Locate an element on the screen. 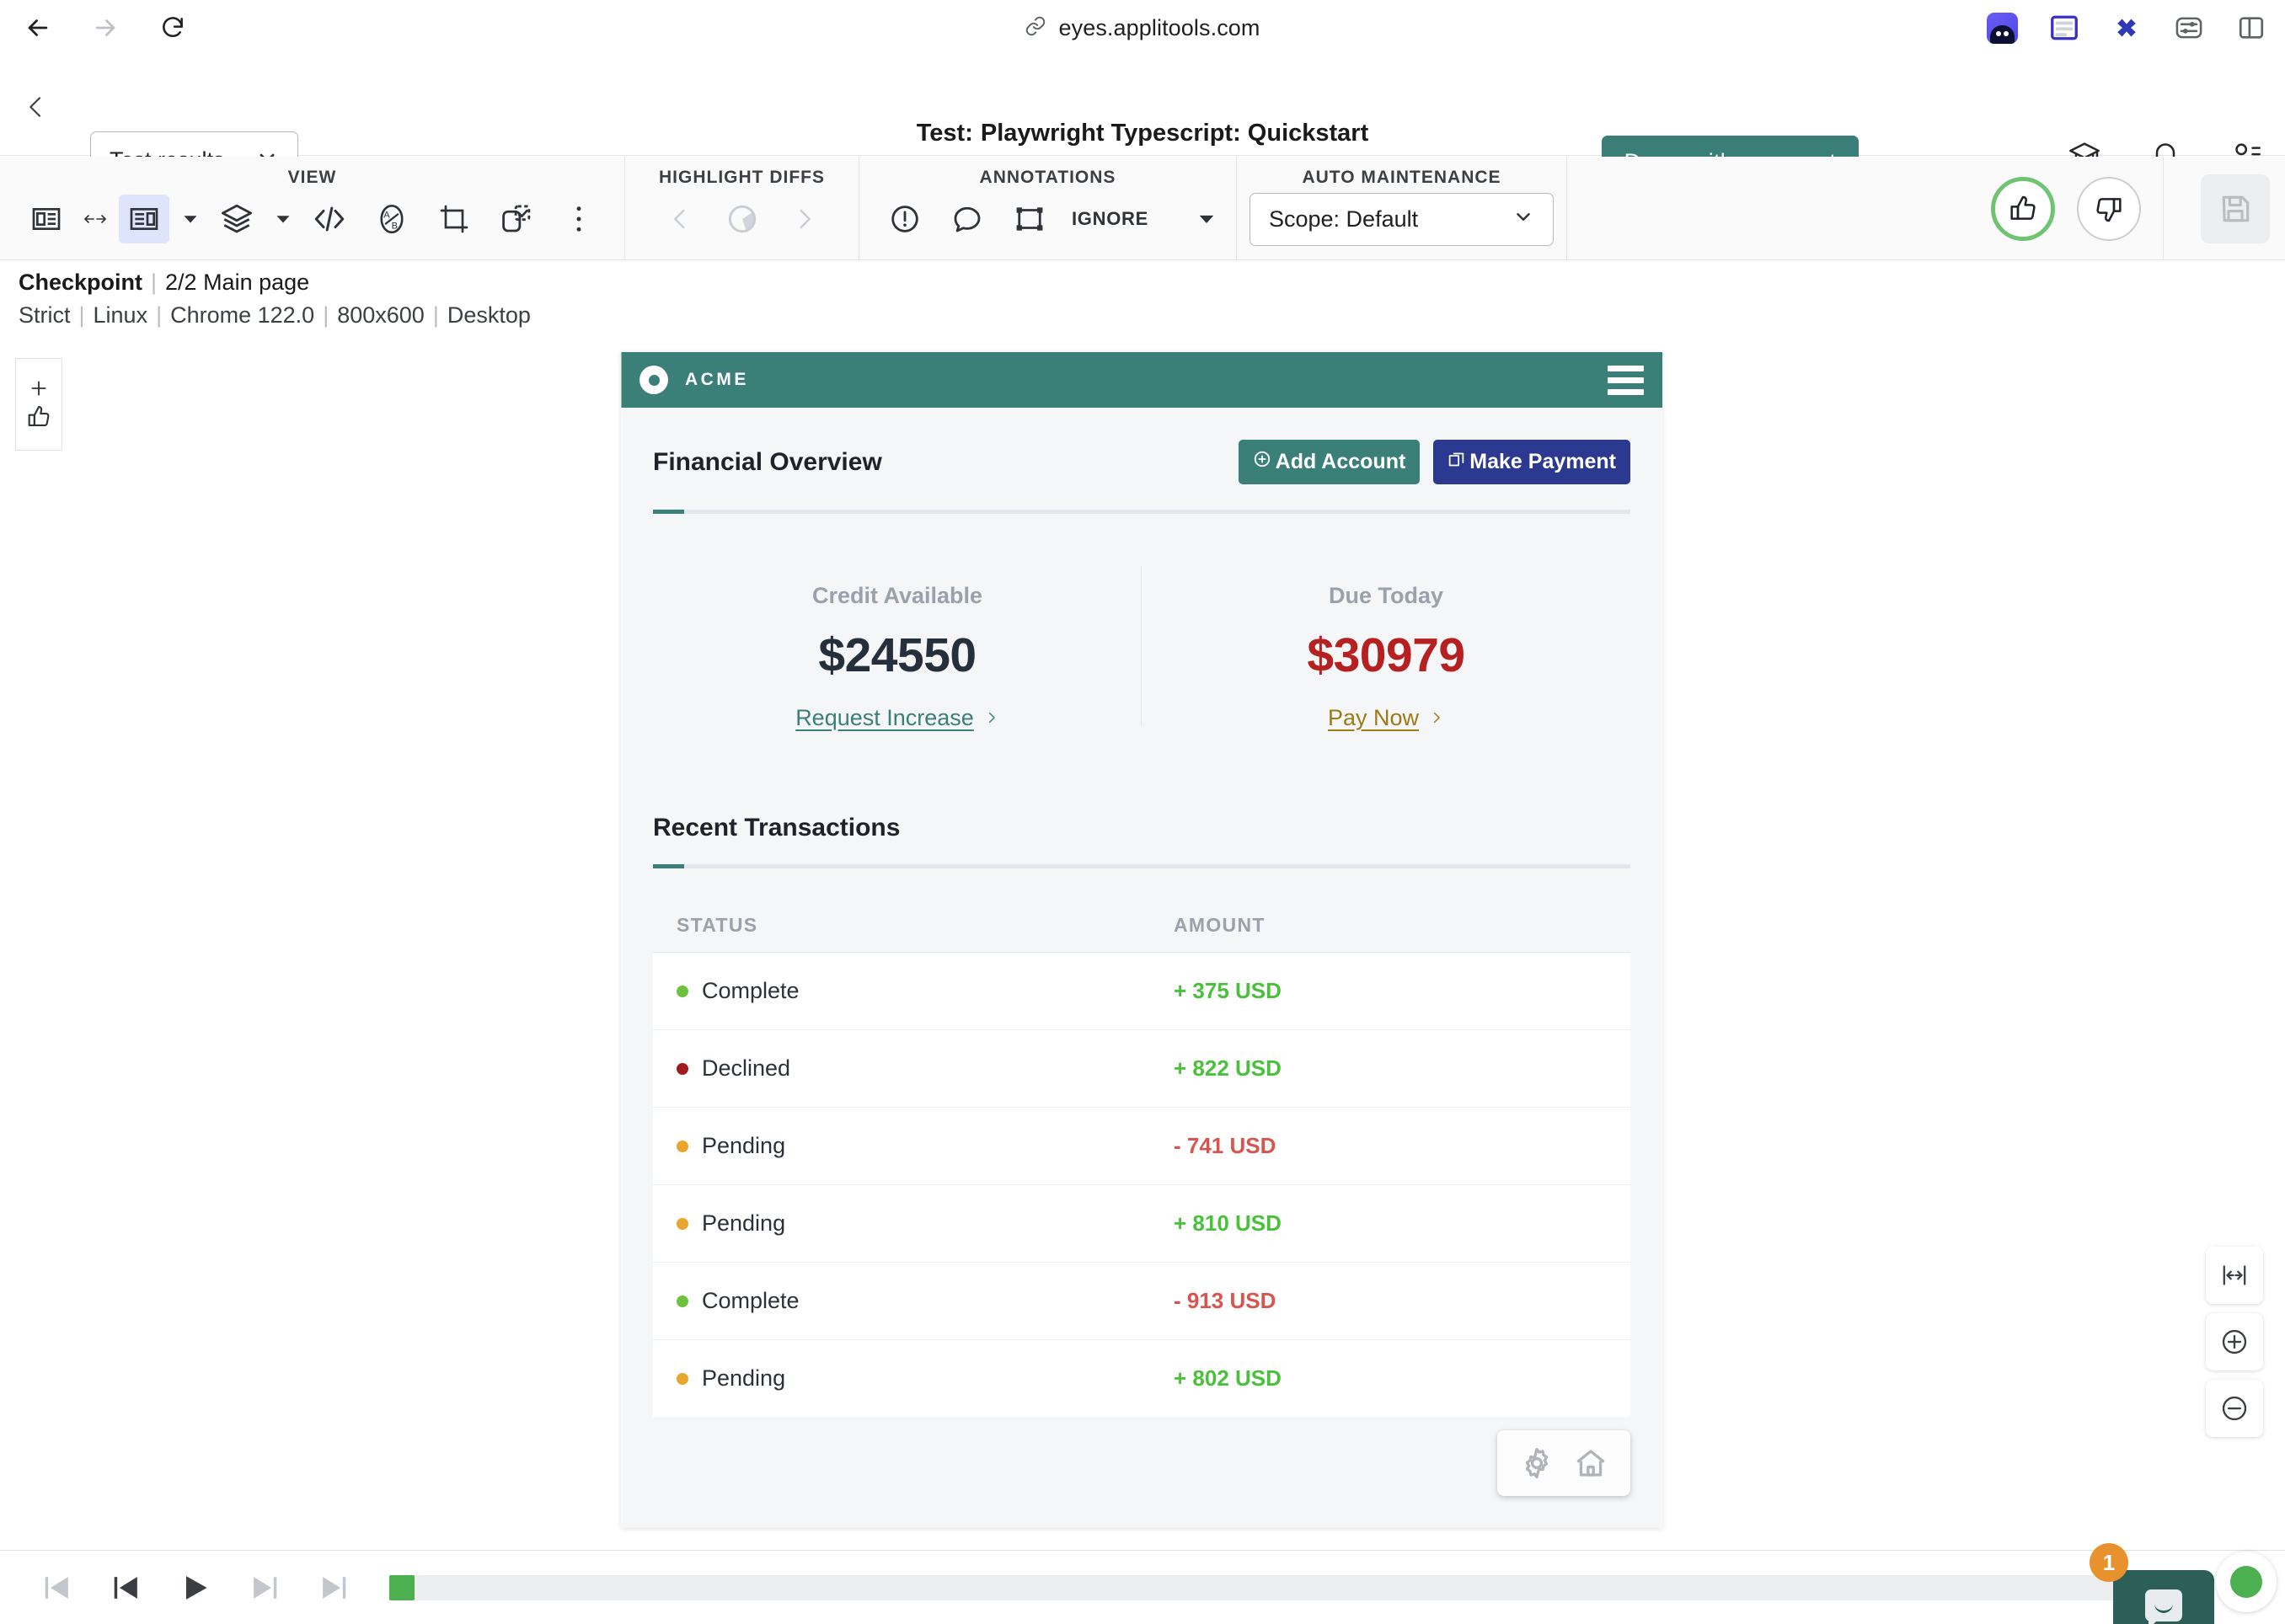  toolbar-group-auto-maintenance: AUTO MAINTENANCE Scope: Default is located at coordinates (1402, 208).